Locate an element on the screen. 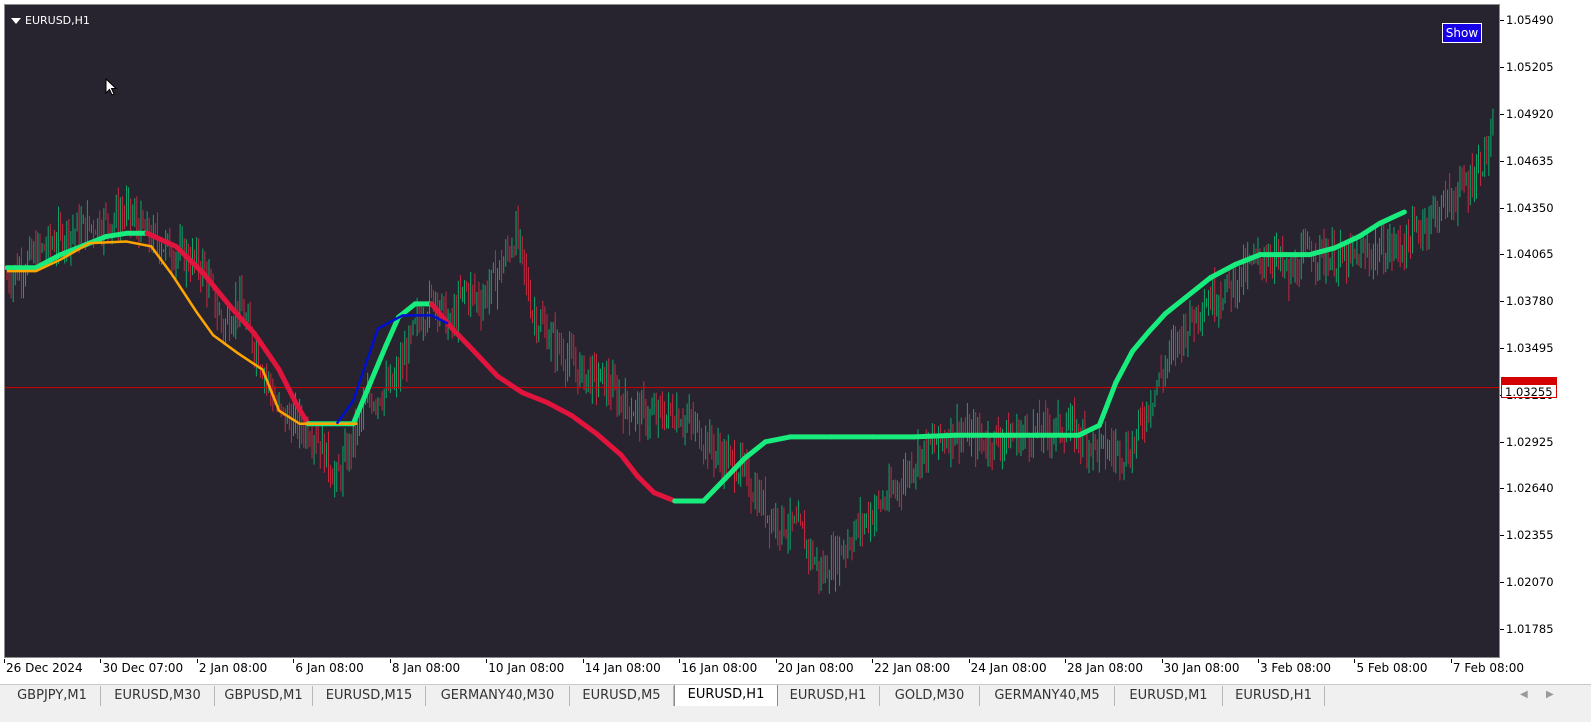 Image resolution: width=1591 pixels, height=722 pixels. symbol-label: EURUSD,H1 is located at coordinates (50, 20).